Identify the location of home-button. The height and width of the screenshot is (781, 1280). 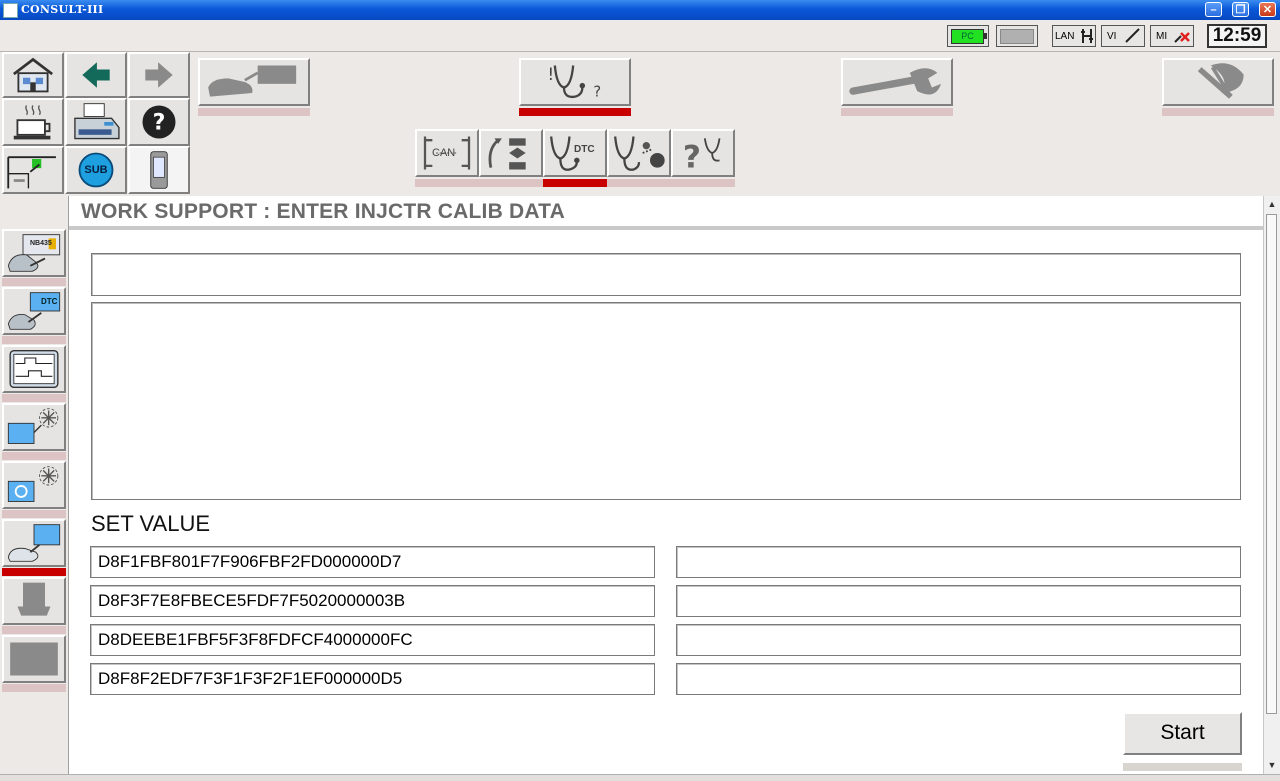
(33, 75).